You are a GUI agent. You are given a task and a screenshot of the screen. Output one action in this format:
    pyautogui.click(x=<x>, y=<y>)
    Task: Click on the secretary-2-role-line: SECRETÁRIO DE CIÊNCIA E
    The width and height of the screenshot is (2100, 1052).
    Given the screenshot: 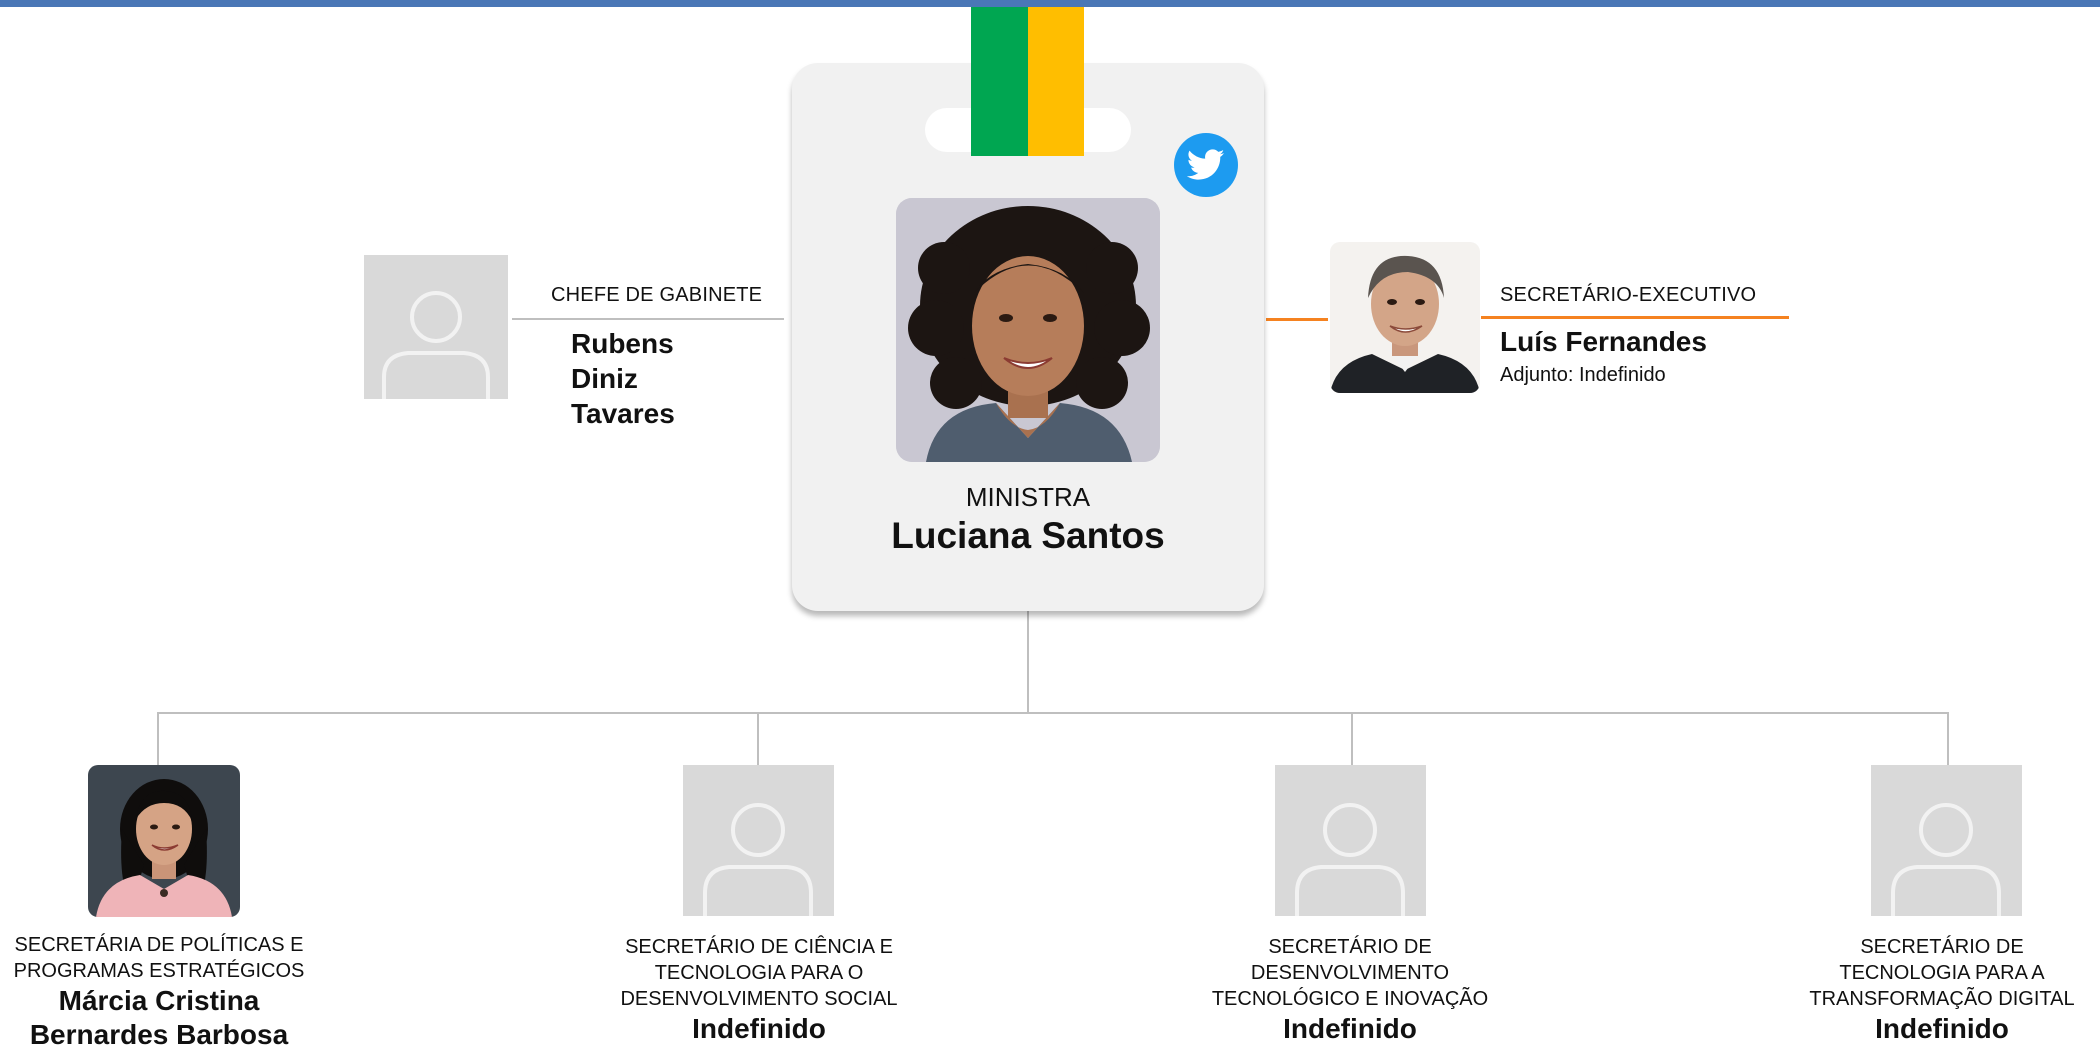 What is the action you would take?
    pyautogui.click(x=759, y=947)
    